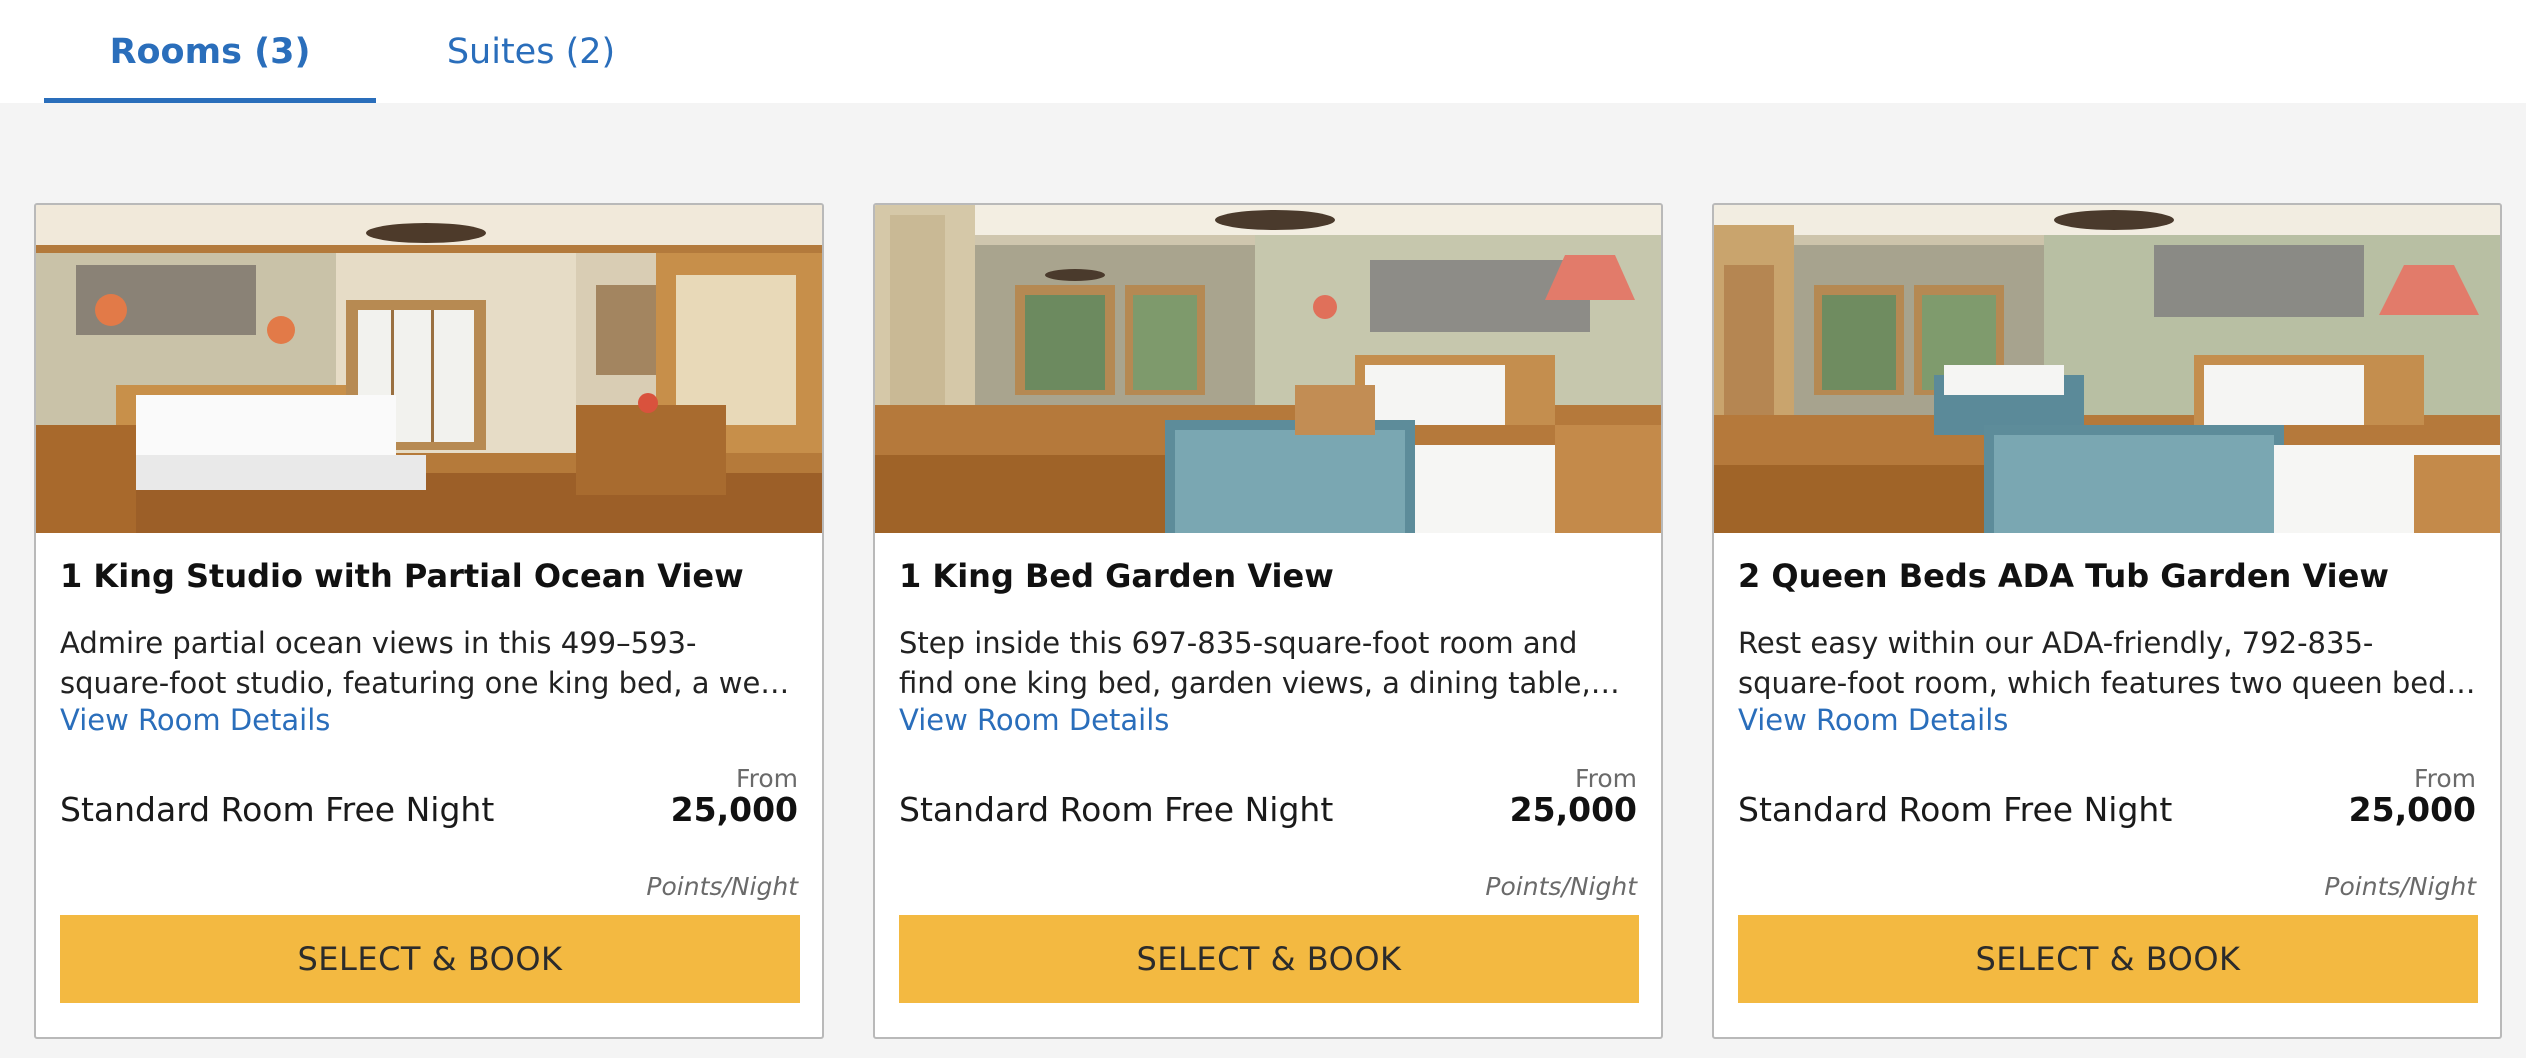 This screenshot has height=1058, width=2526. Describe the element at coordinates (2063, 576) in the screenshot. I see `room-title: 2 Queen Beds ADA Tub Garden View` at that location.